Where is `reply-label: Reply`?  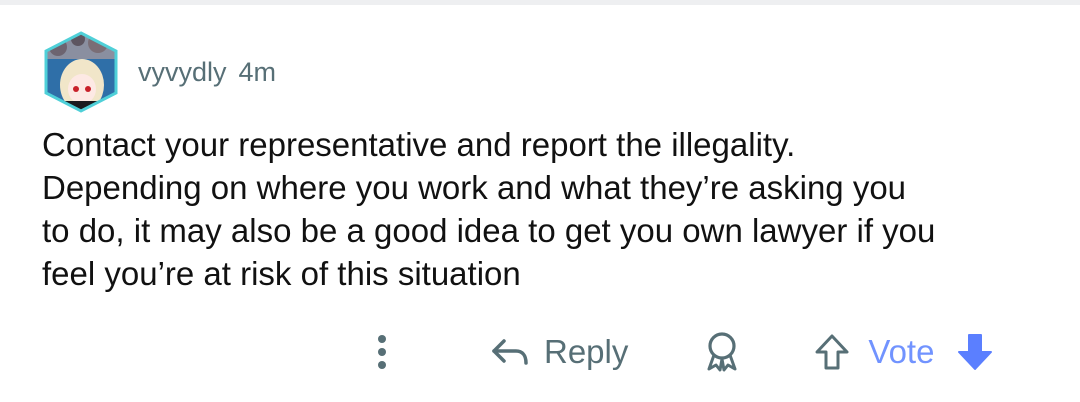
reply-label: Reply is located at coordinates (586, 351).